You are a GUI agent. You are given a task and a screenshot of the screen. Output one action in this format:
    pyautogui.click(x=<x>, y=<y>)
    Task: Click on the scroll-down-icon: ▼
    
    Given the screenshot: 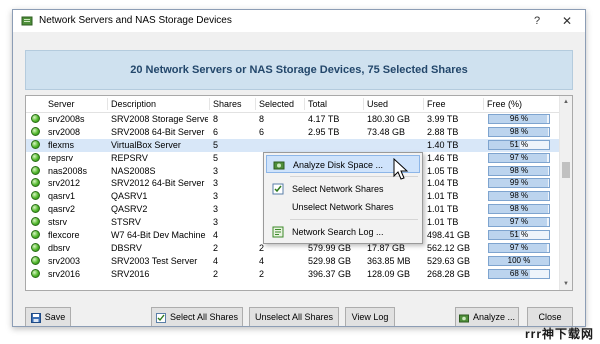 What is the action you would take?
    pyautogui.click(x=566, y=284)
    